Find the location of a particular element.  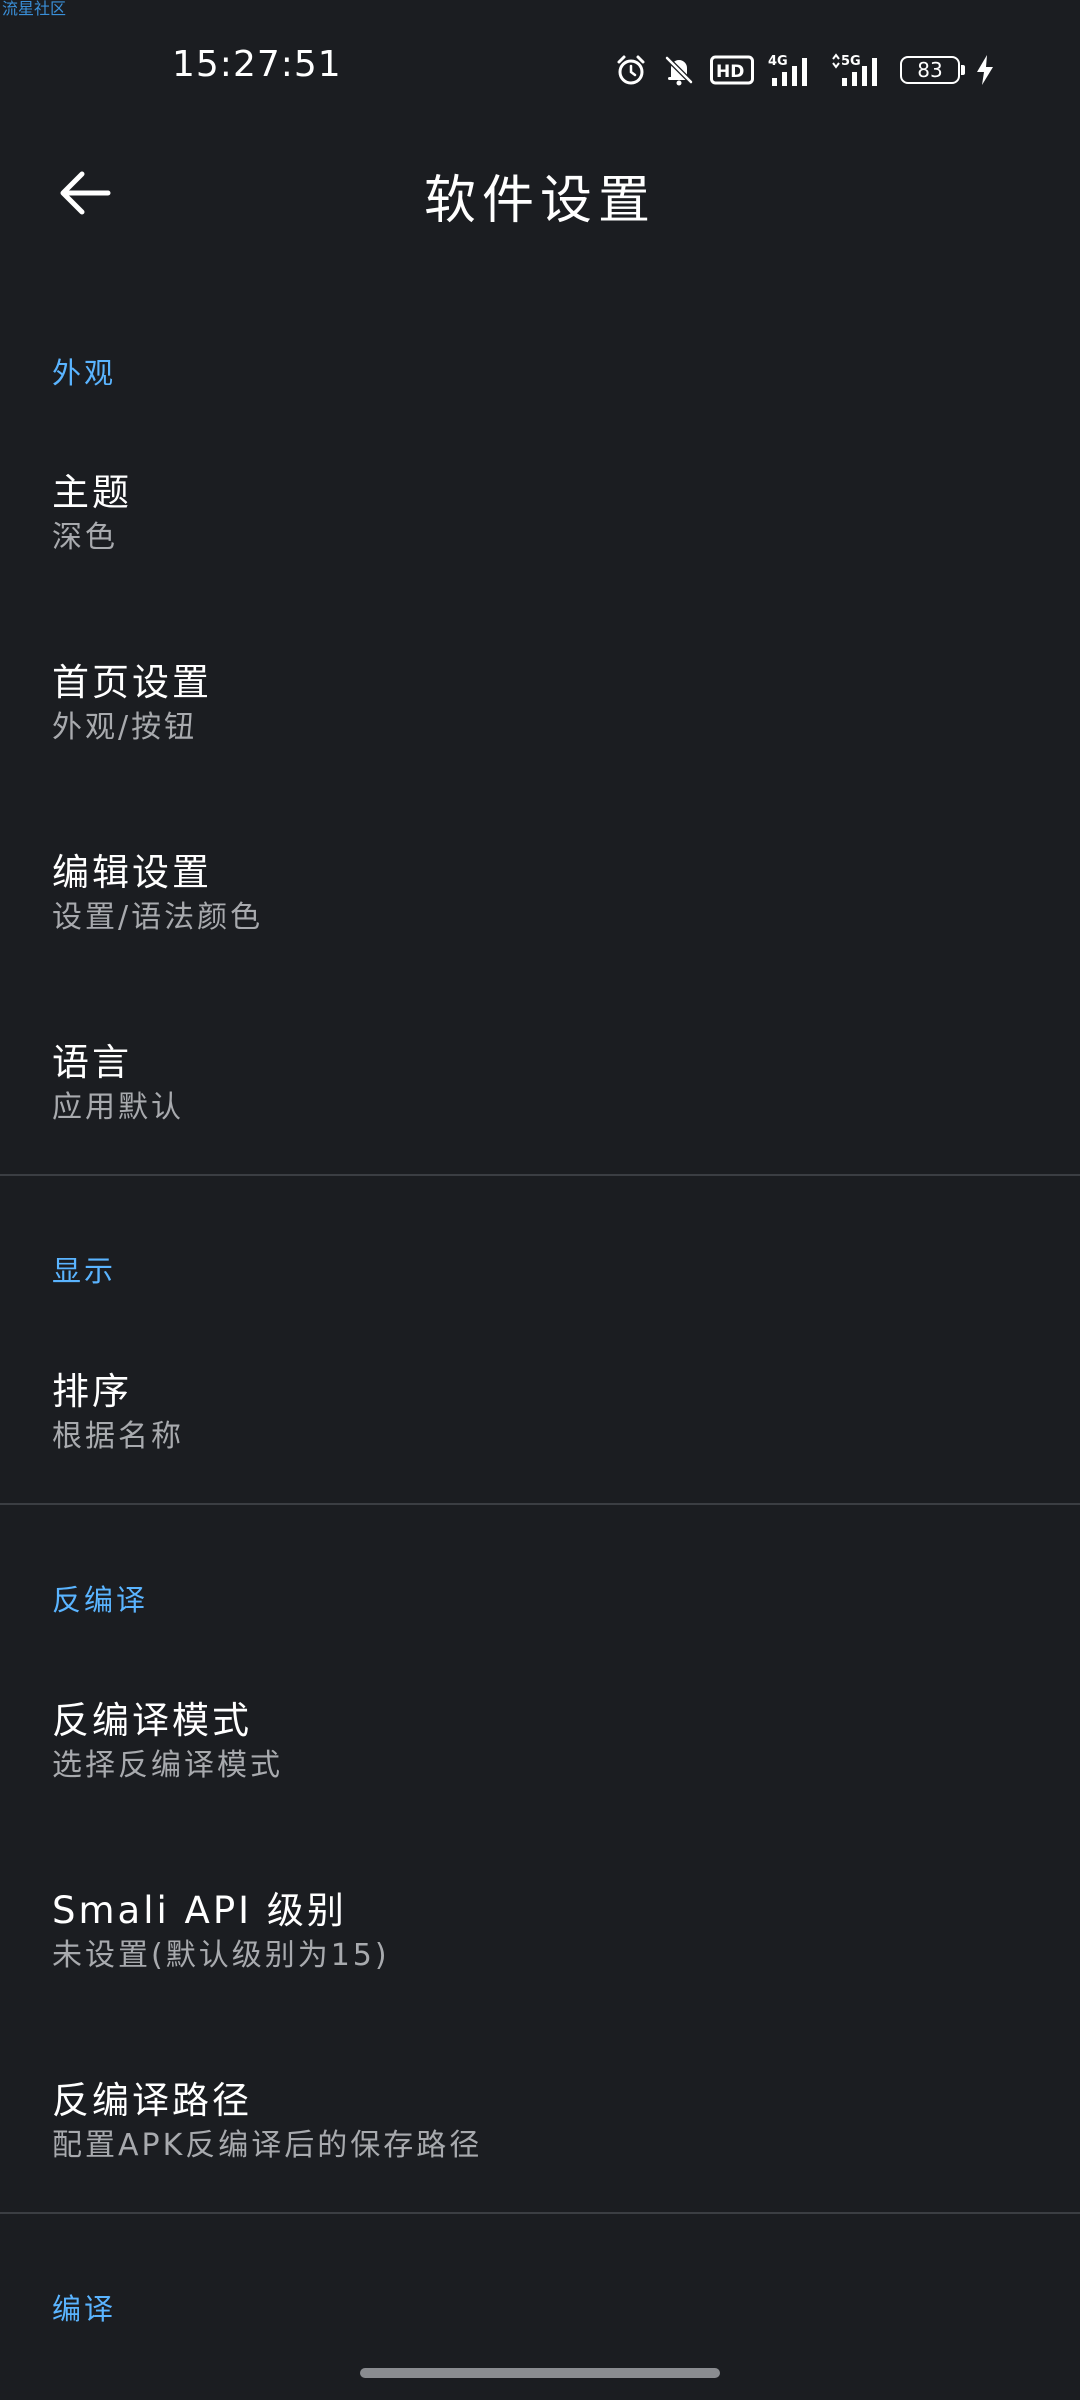

alarm-icon is located at coordinates (631, 70).